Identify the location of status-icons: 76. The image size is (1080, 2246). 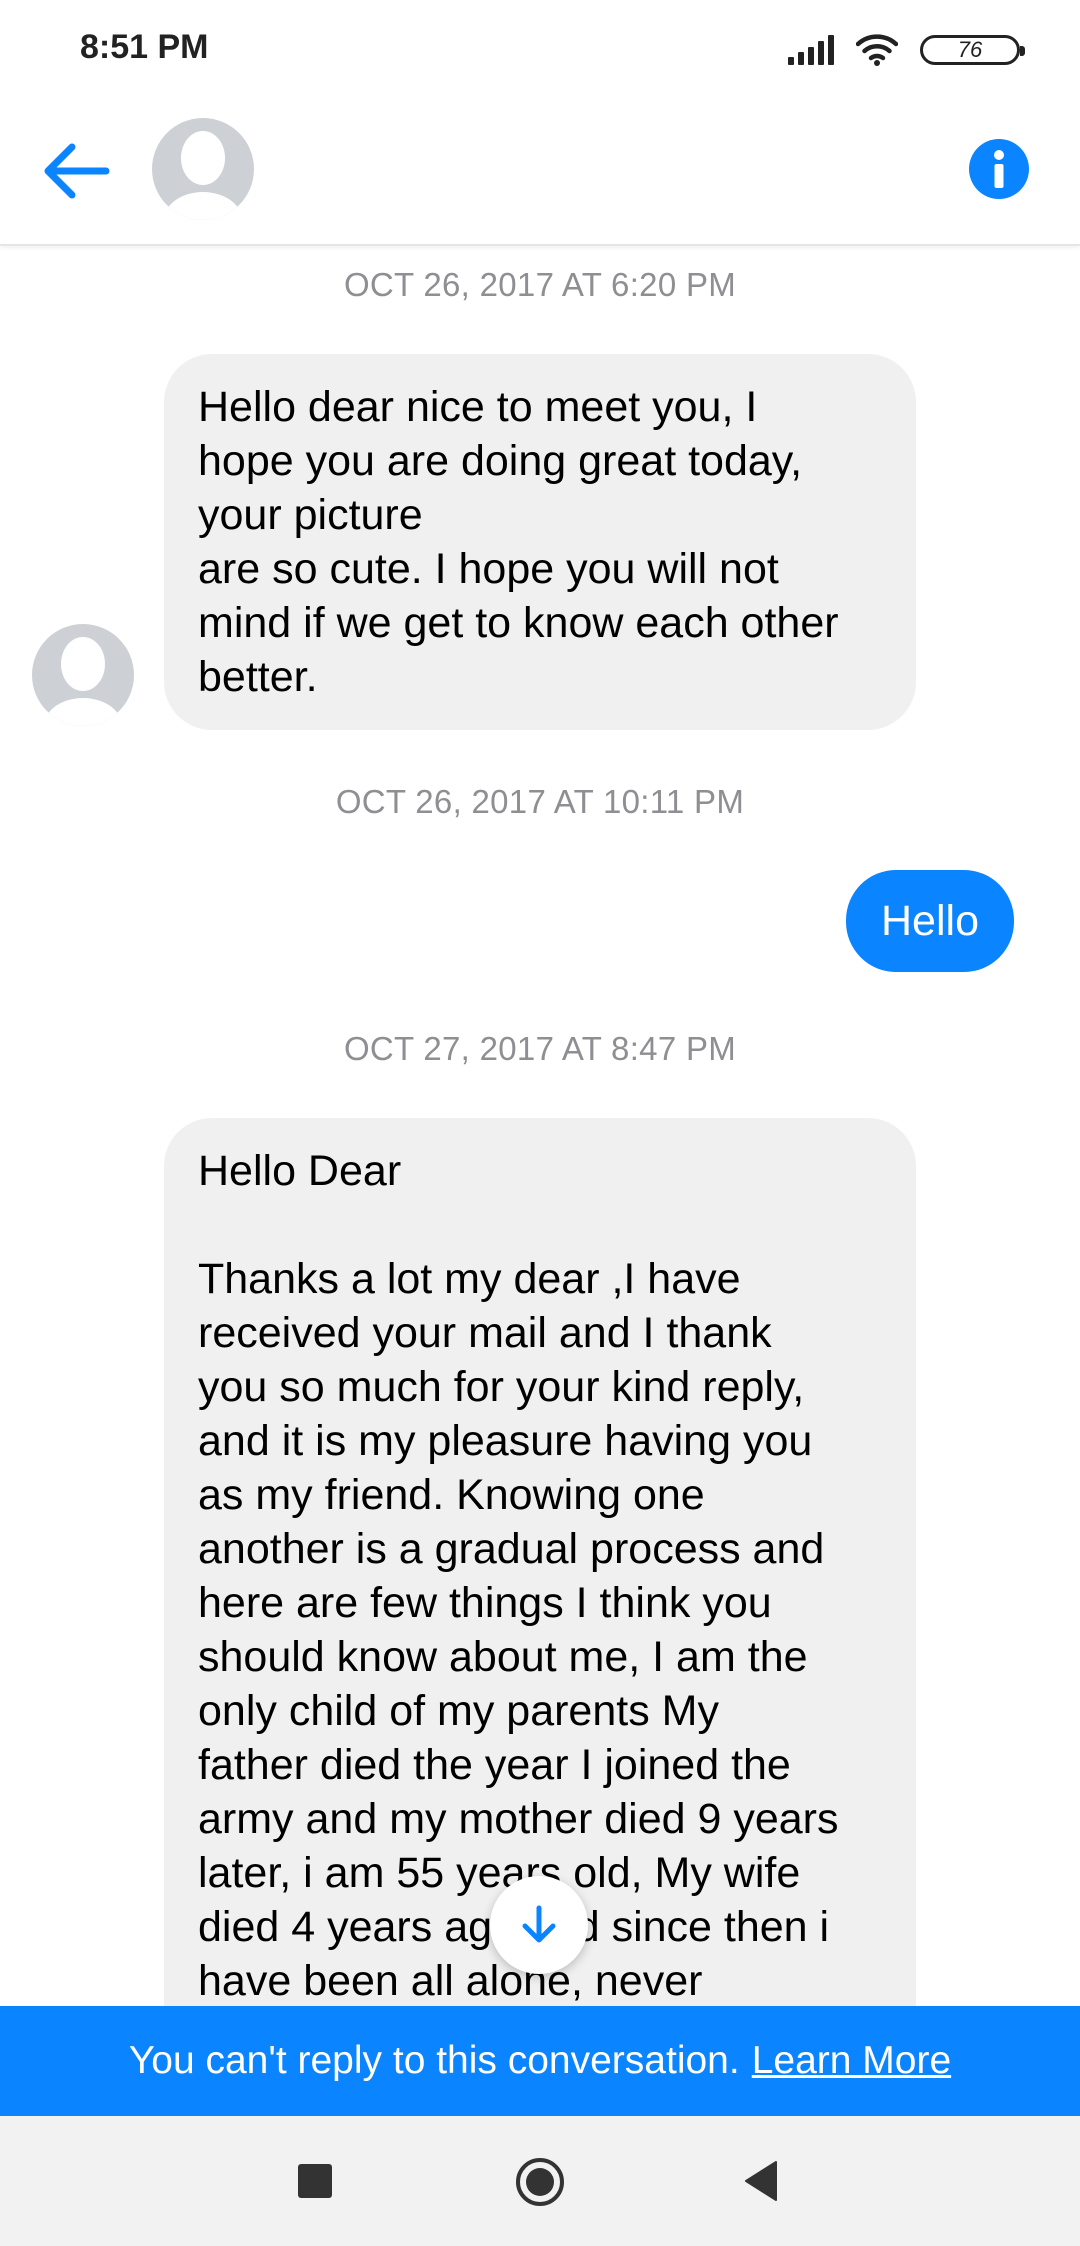
(906, 50).